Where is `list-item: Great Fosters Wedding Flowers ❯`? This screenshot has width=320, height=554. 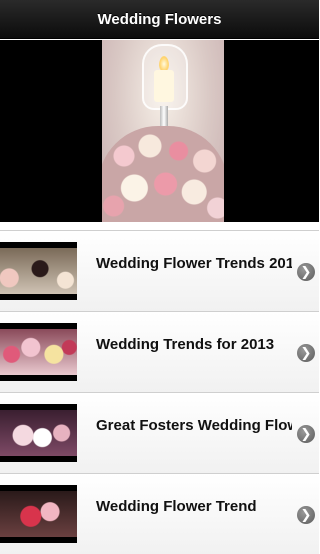 list-item: Great Fosters Wedding Flowers ❯ is located at coordinates (159, 432).